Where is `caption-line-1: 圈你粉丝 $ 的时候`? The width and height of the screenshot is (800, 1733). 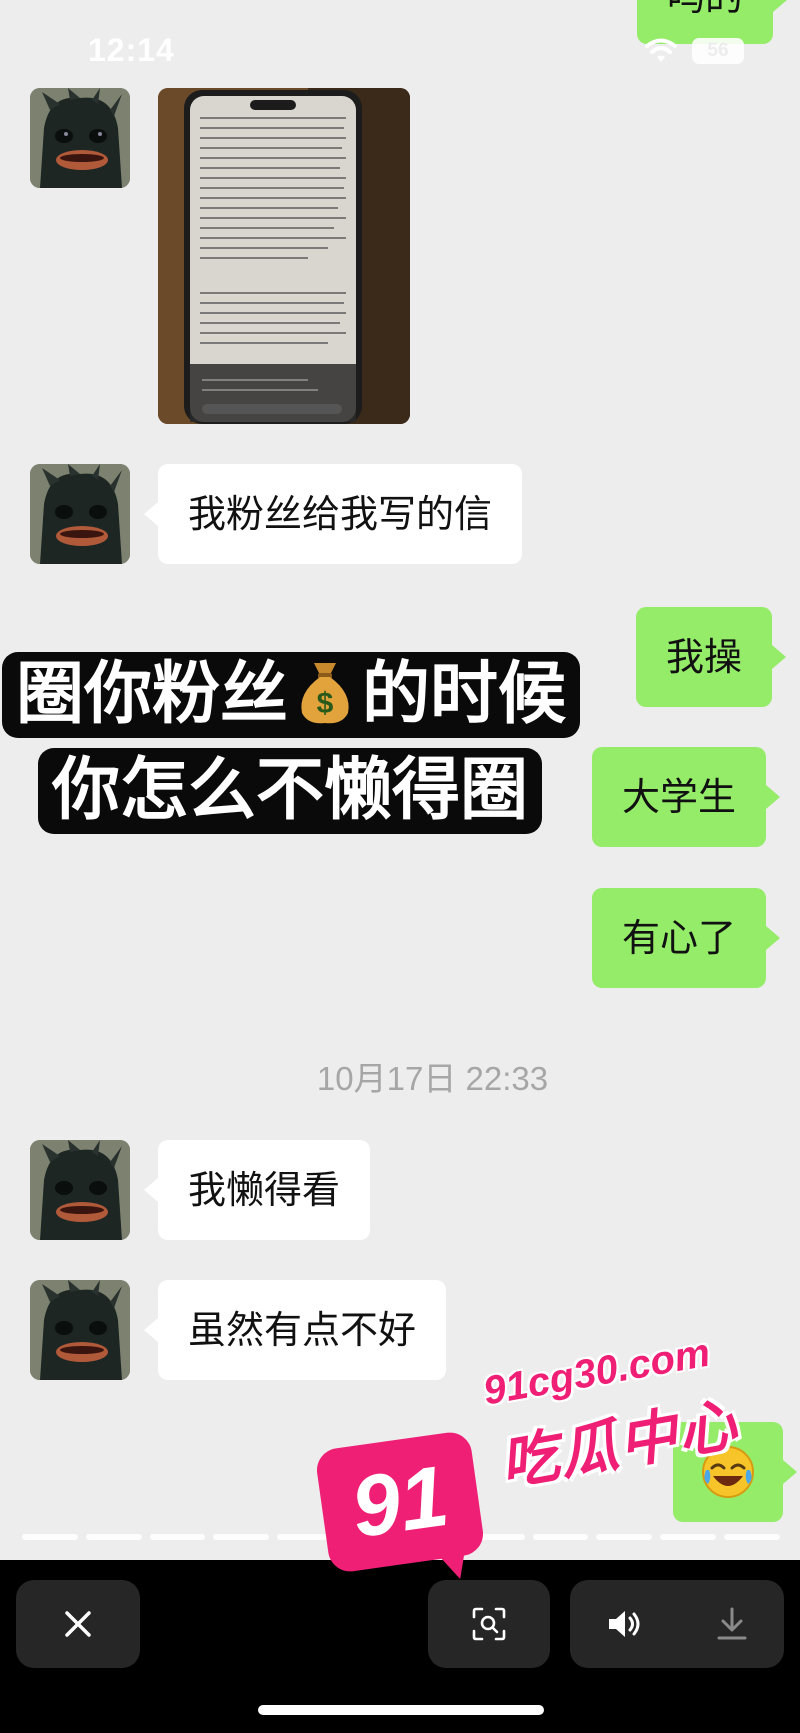
caption-line-1: 圈你粉丝 $ 的时候 is located at coordinates (291, 695).